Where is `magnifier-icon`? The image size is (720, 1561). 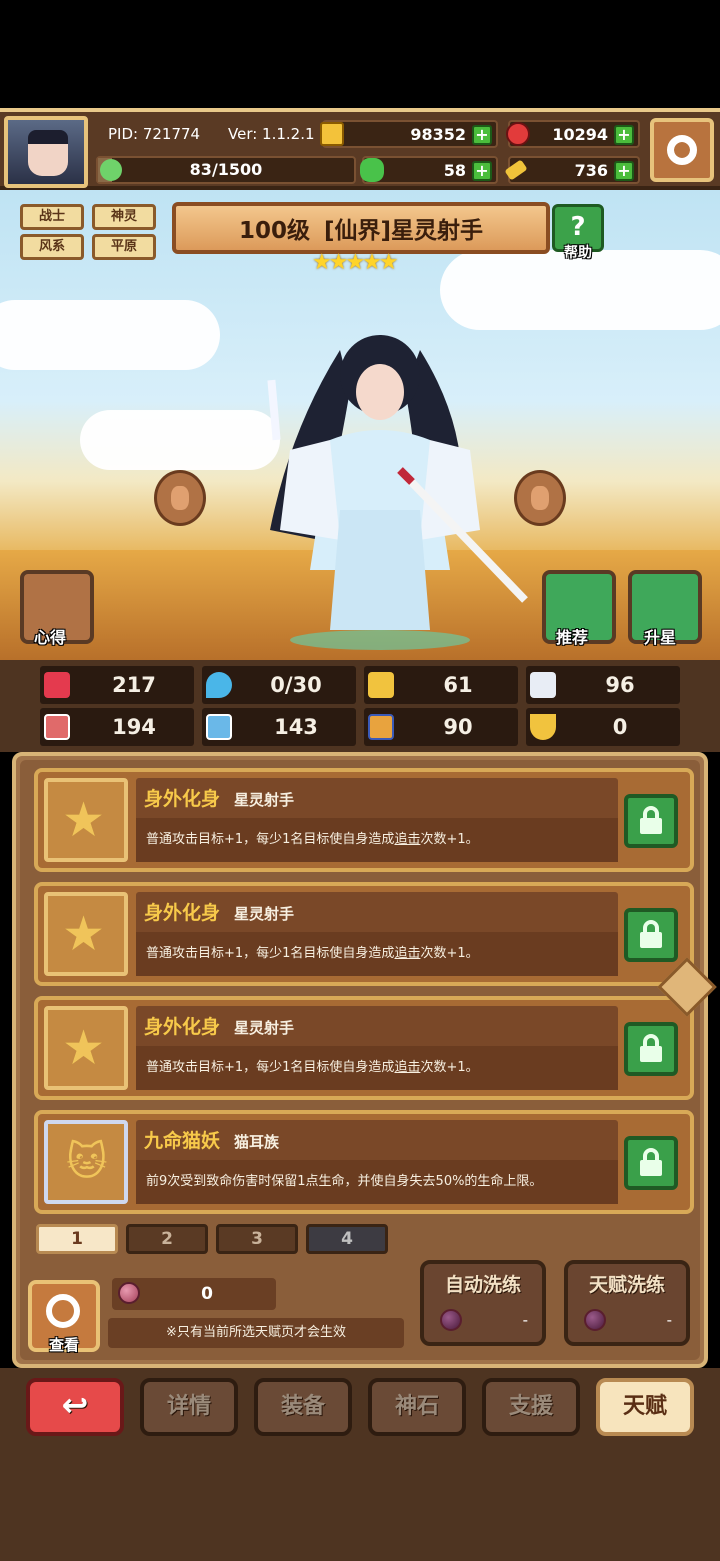
magnifier-icon is located at coordinates (63, 1311).